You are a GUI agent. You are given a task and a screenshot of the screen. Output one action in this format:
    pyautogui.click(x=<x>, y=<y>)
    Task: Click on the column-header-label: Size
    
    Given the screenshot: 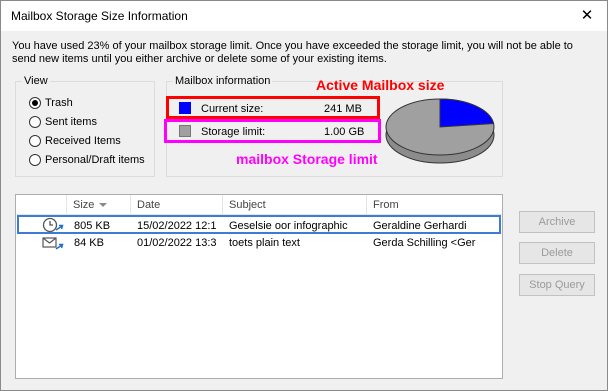 What is the action you would take?
    pyautogui.click(x=84, y=205)
    